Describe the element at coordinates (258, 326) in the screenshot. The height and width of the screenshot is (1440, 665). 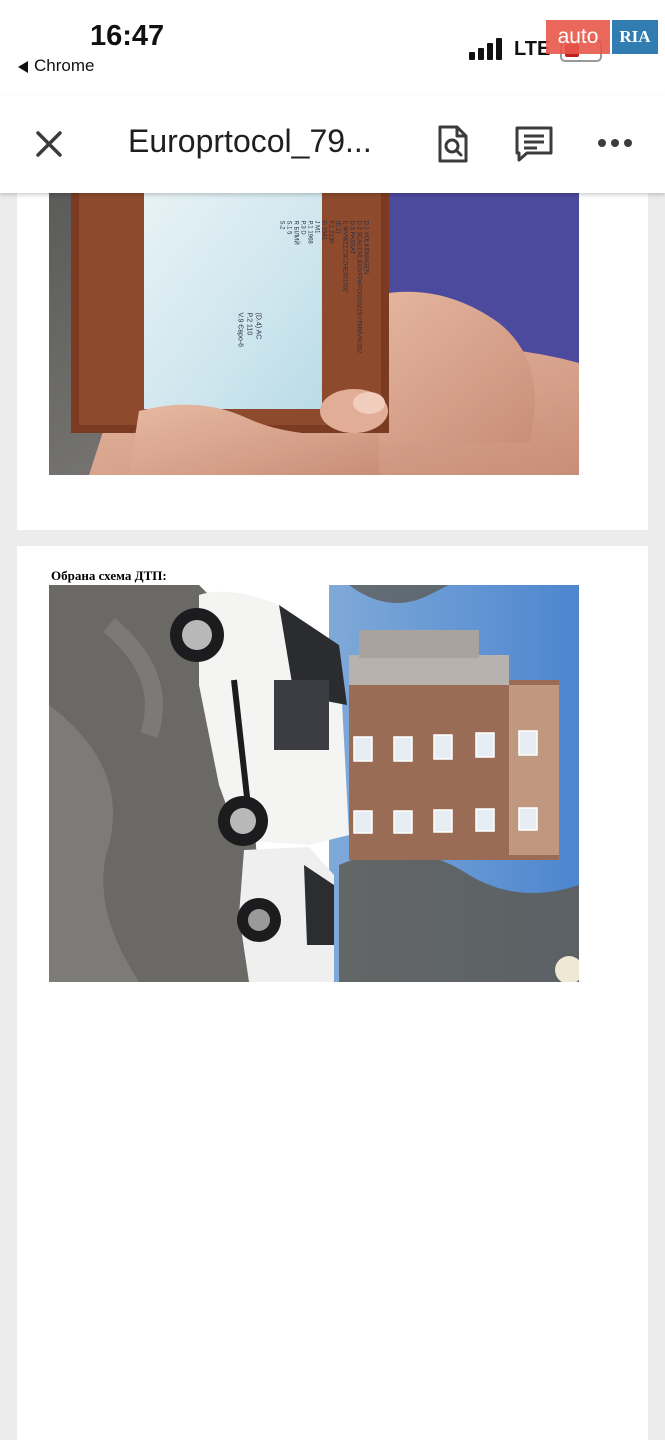
I see `reg-right-line: (D.4) AC` at that location.